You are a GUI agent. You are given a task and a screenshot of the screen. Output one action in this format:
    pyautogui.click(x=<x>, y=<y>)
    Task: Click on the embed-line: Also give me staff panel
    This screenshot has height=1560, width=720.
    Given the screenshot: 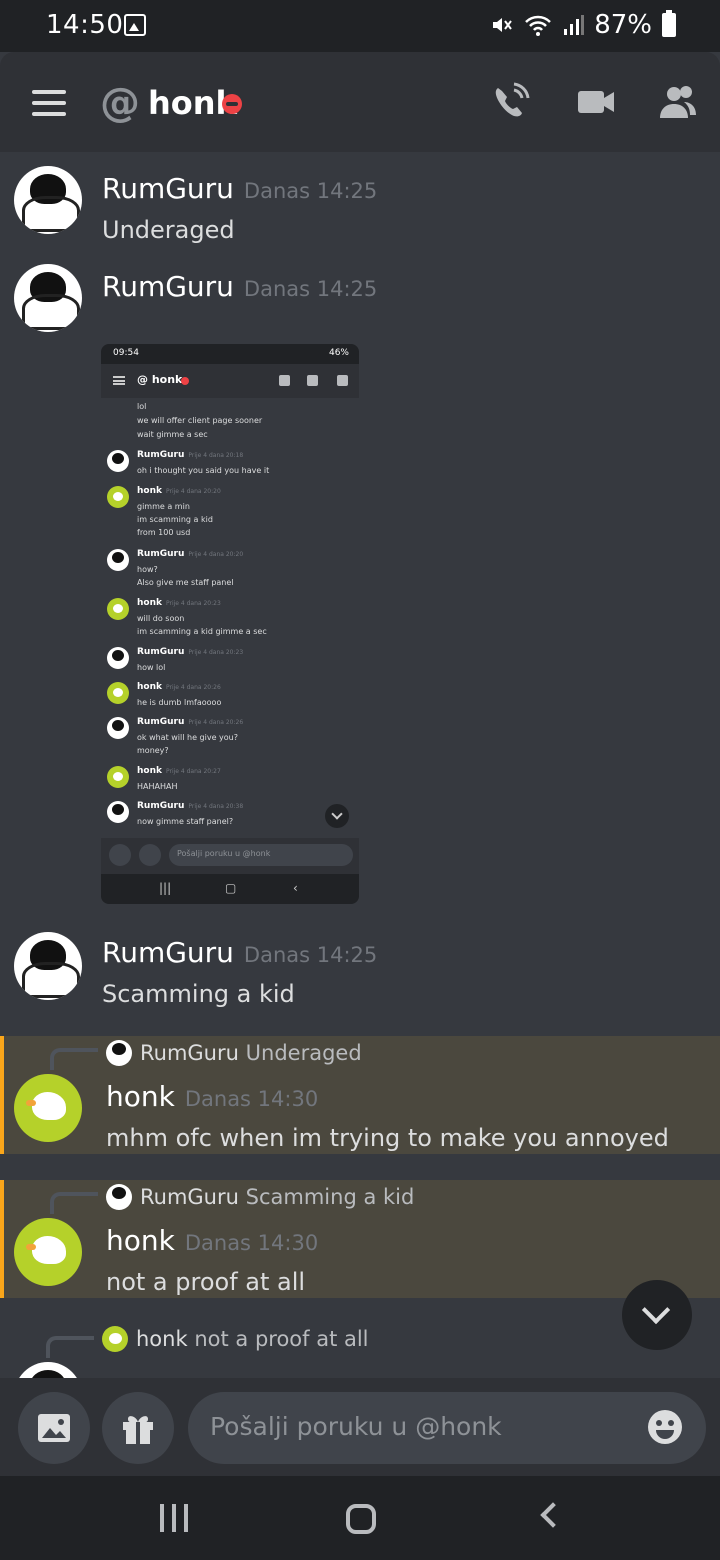 What is the action you would take?
    pyautogui.click(x=185, y=582)
    